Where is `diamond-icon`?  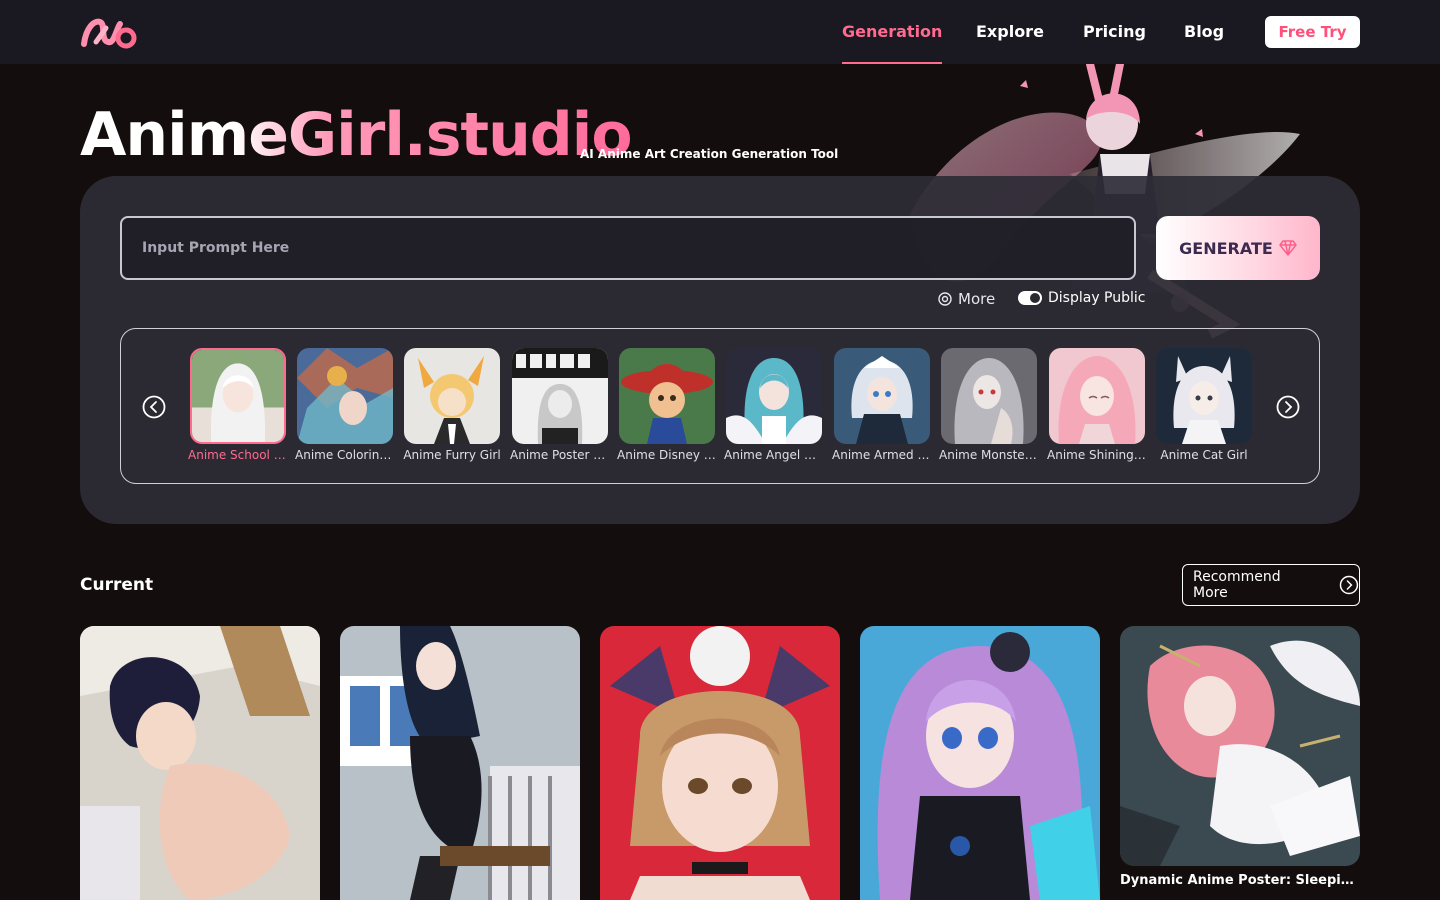 diamond-icon is located at coordinates (1288, 248).